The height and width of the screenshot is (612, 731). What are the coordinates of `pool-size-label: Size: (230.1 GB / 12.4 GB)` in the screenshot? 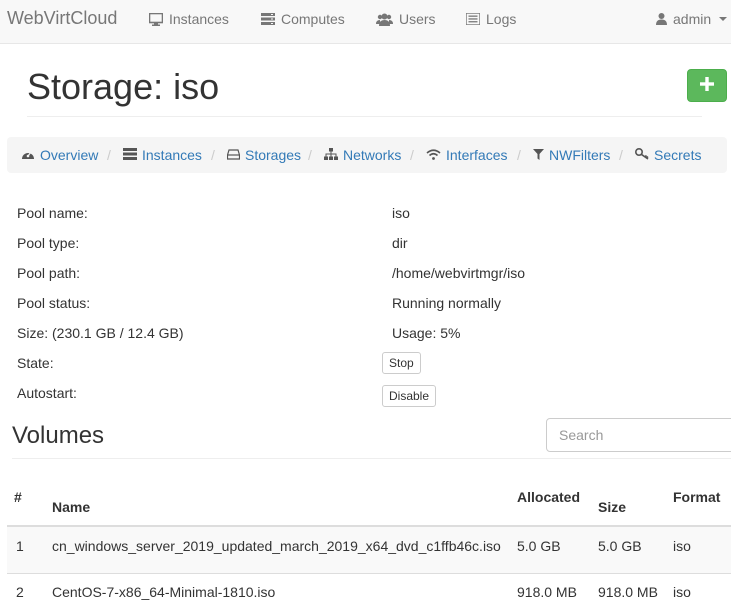 It's located at (100, 333).